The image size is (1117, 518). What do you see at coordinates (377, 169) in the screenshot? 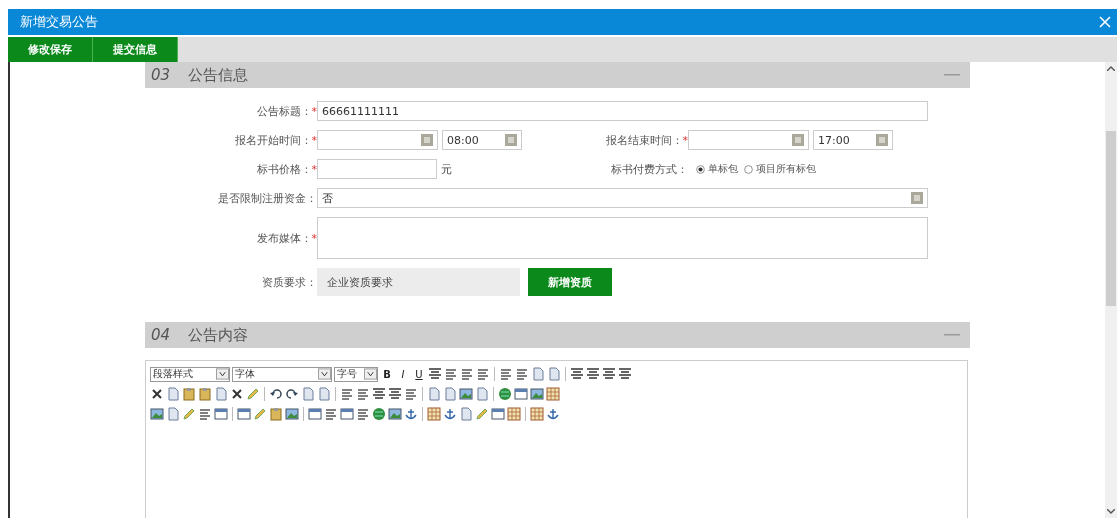
I see `price-field` at bounding box center [377, 169].